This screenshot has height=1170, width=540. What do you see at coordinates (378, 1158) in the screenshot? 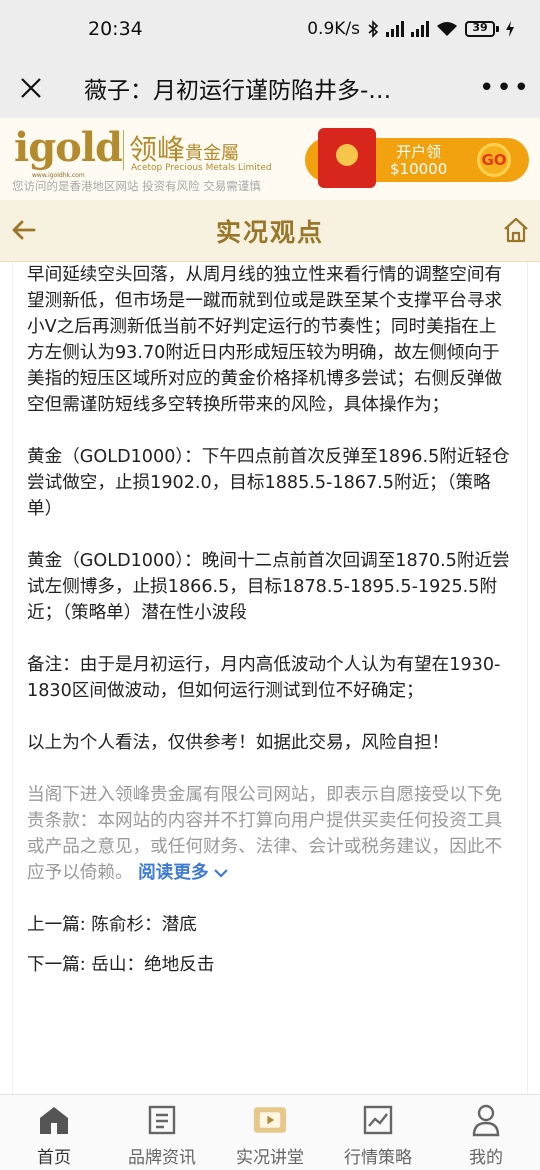
I see `tab-label: 行情策略` at bounding box center [378, 1158].